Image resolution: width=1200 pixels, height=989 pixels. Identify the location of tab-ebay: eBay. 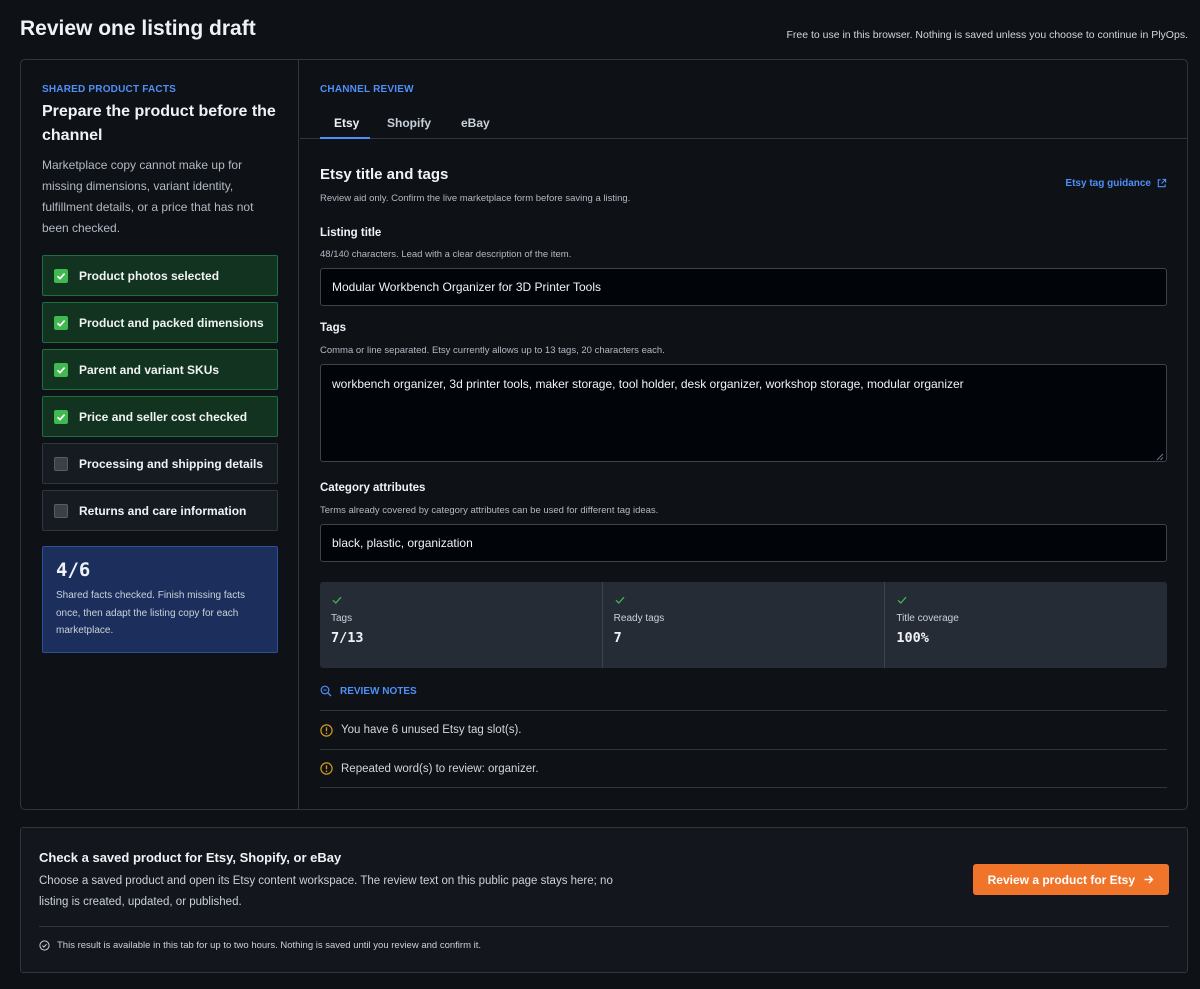
(475, 123).